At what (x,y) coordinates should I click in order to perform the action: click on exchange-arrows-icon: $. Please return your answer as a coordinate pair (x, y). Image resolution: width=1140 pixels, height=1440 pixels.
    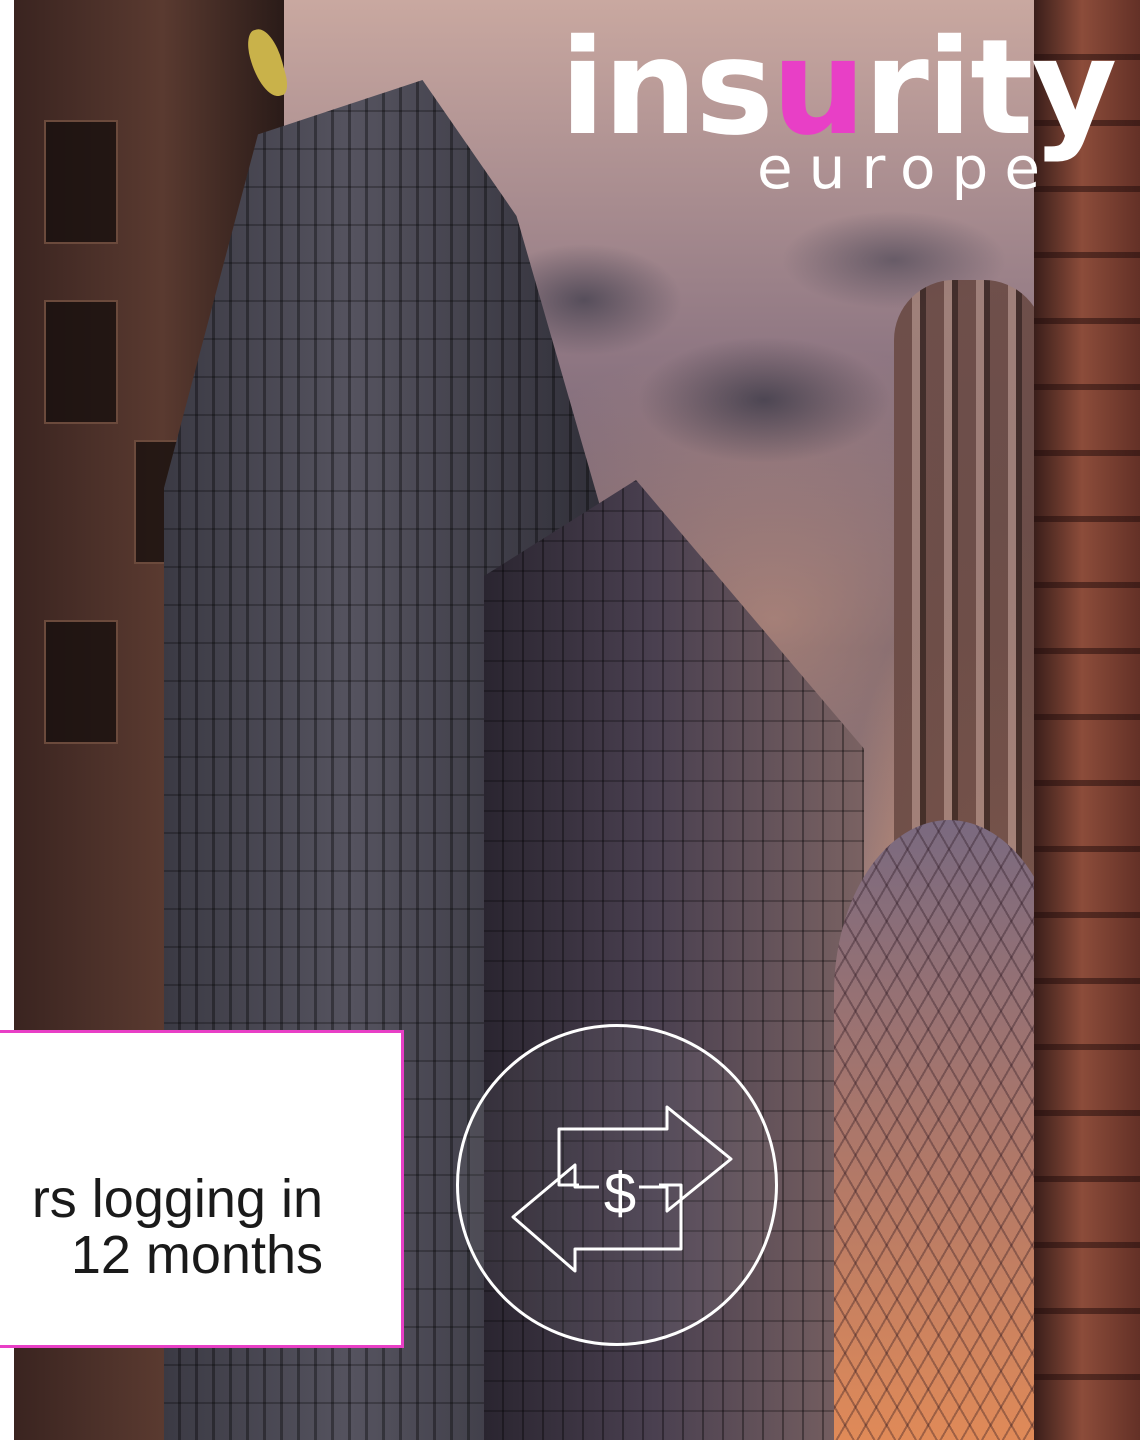
    Looking at the image, I should click on (622, 1189).